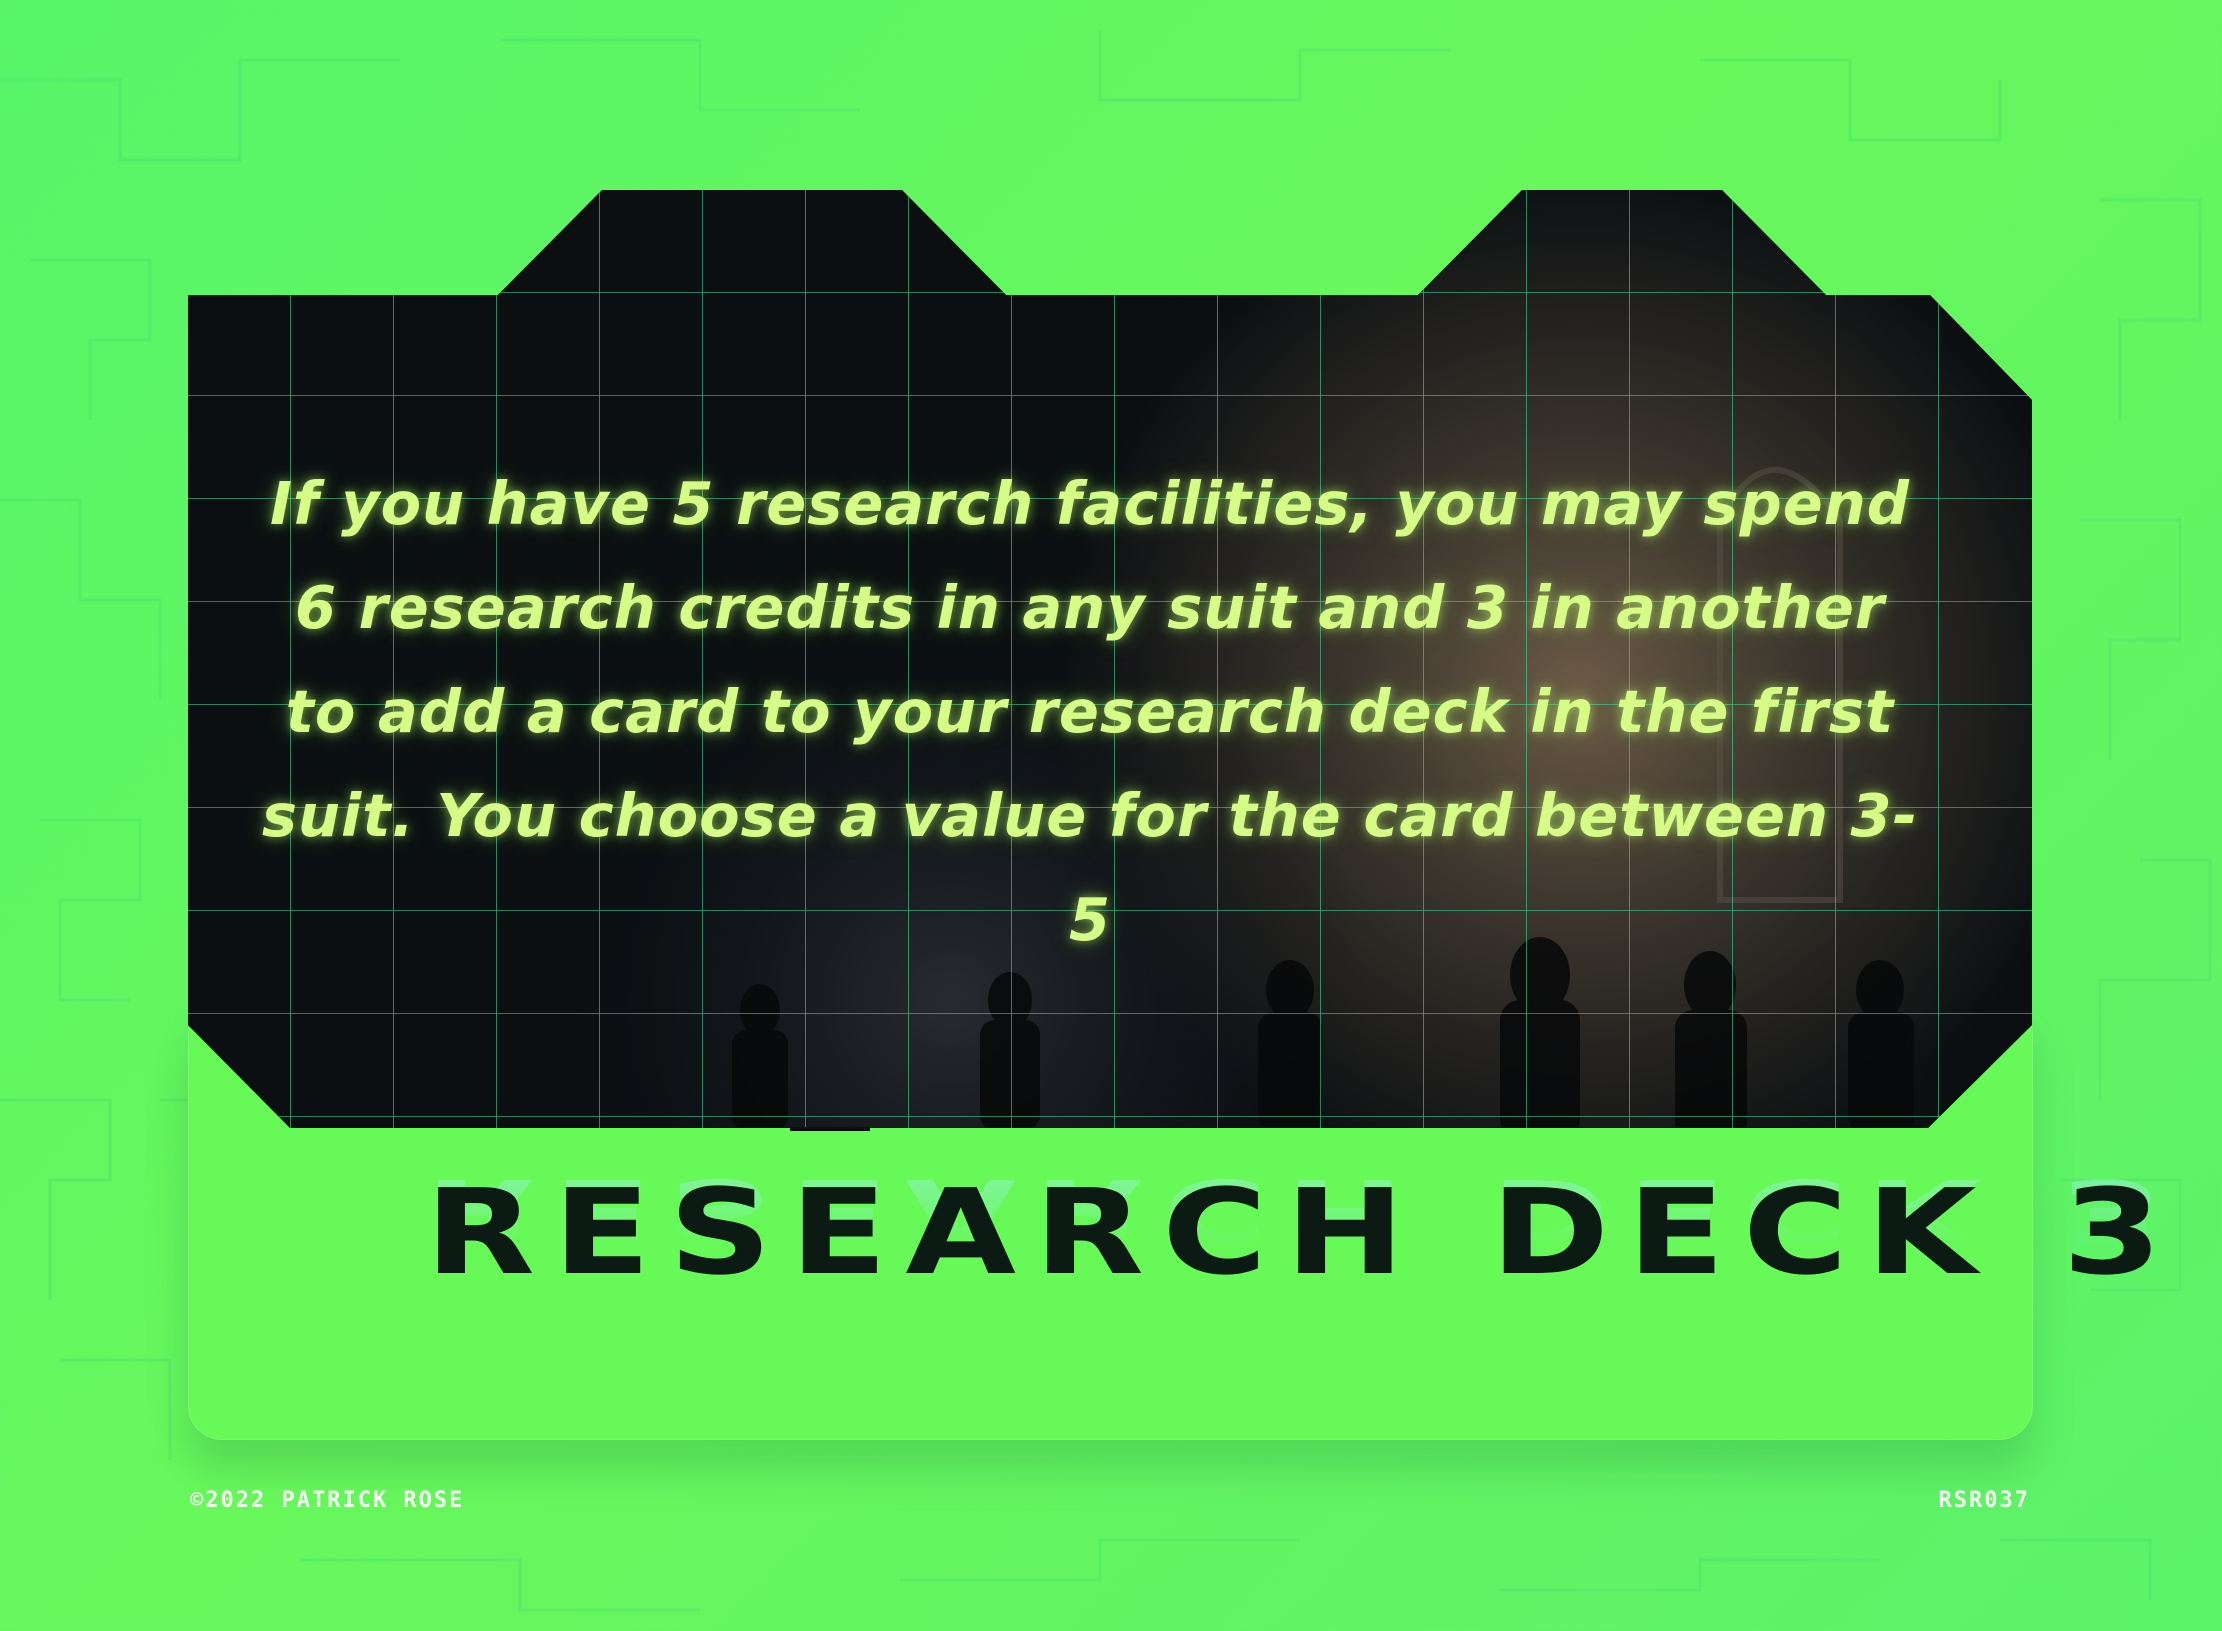 The width and height of the screenshot is (2222, 1631). Describe the element at coordinates (327, 1500) in the screenshot. I see `copyright-text: ©2022 PATRICK ROSE` at that location.